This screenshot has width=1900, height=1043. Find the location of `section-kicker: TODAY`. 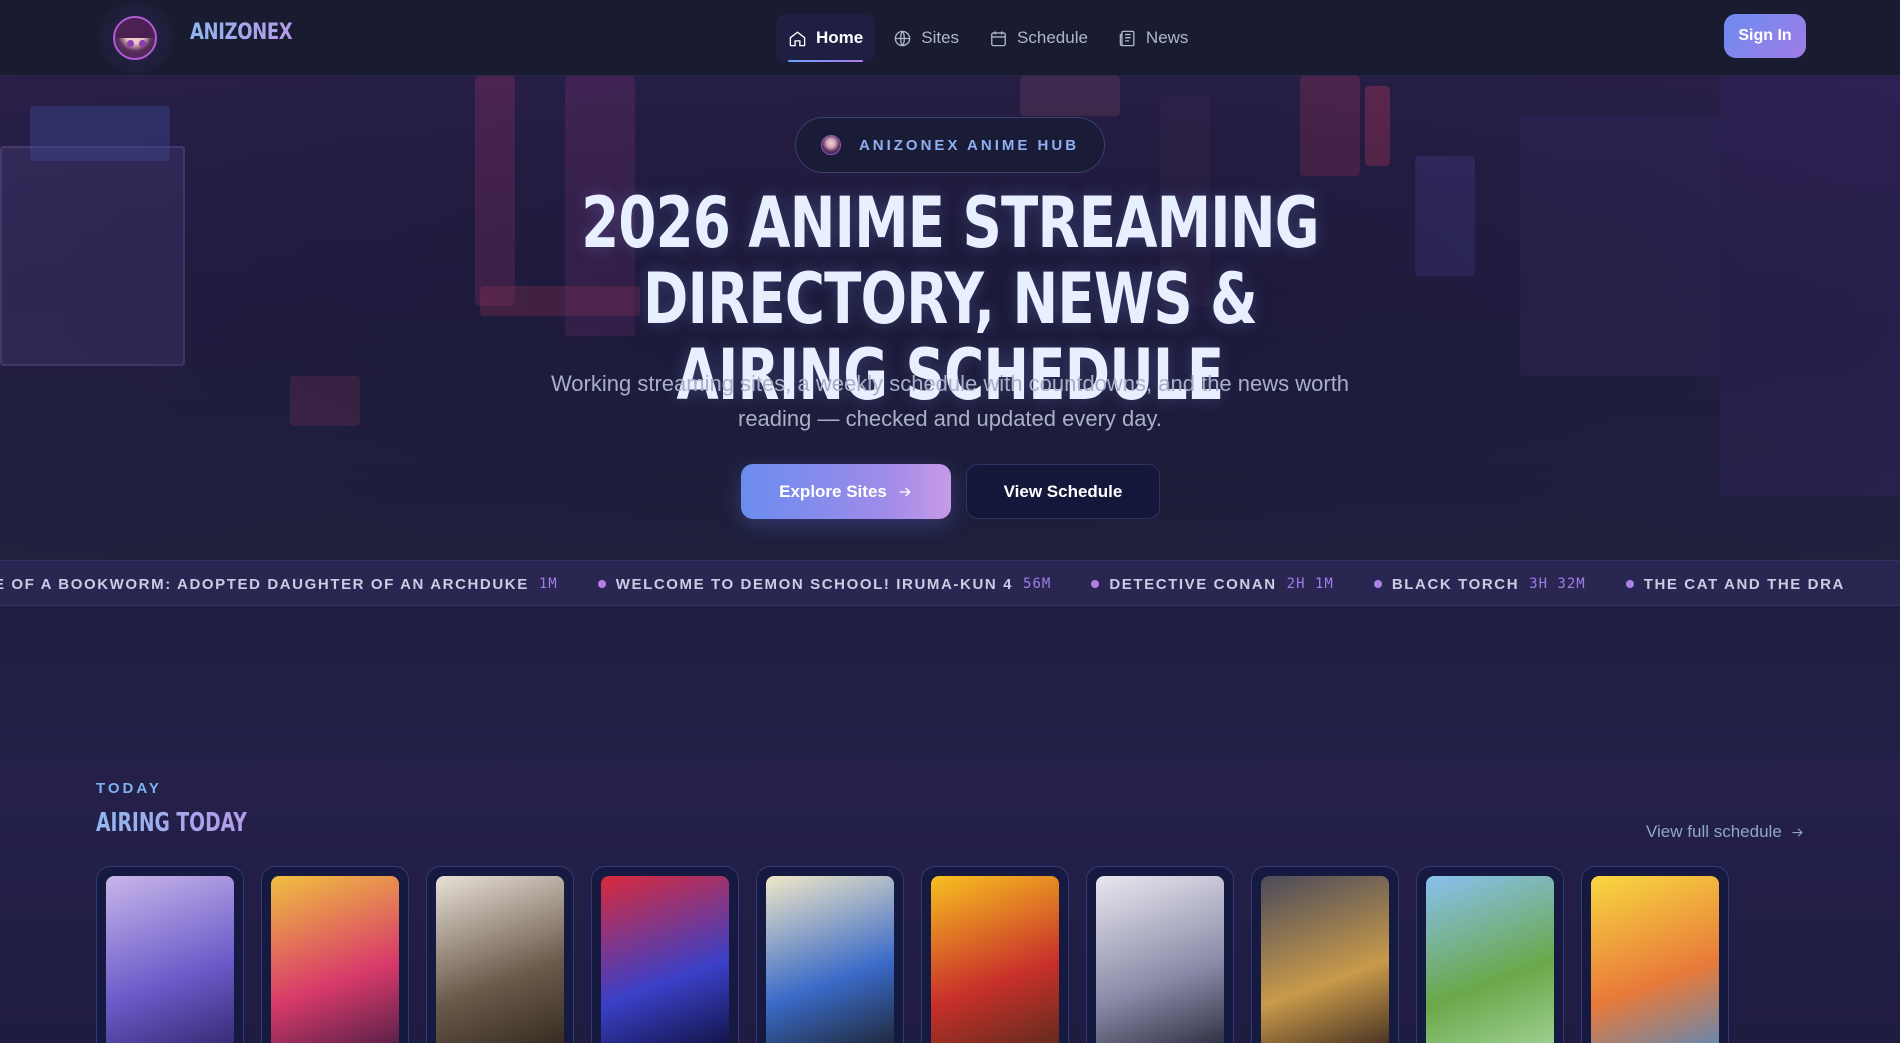

section-kicker: TODAY is located at coordinates (129, 788).